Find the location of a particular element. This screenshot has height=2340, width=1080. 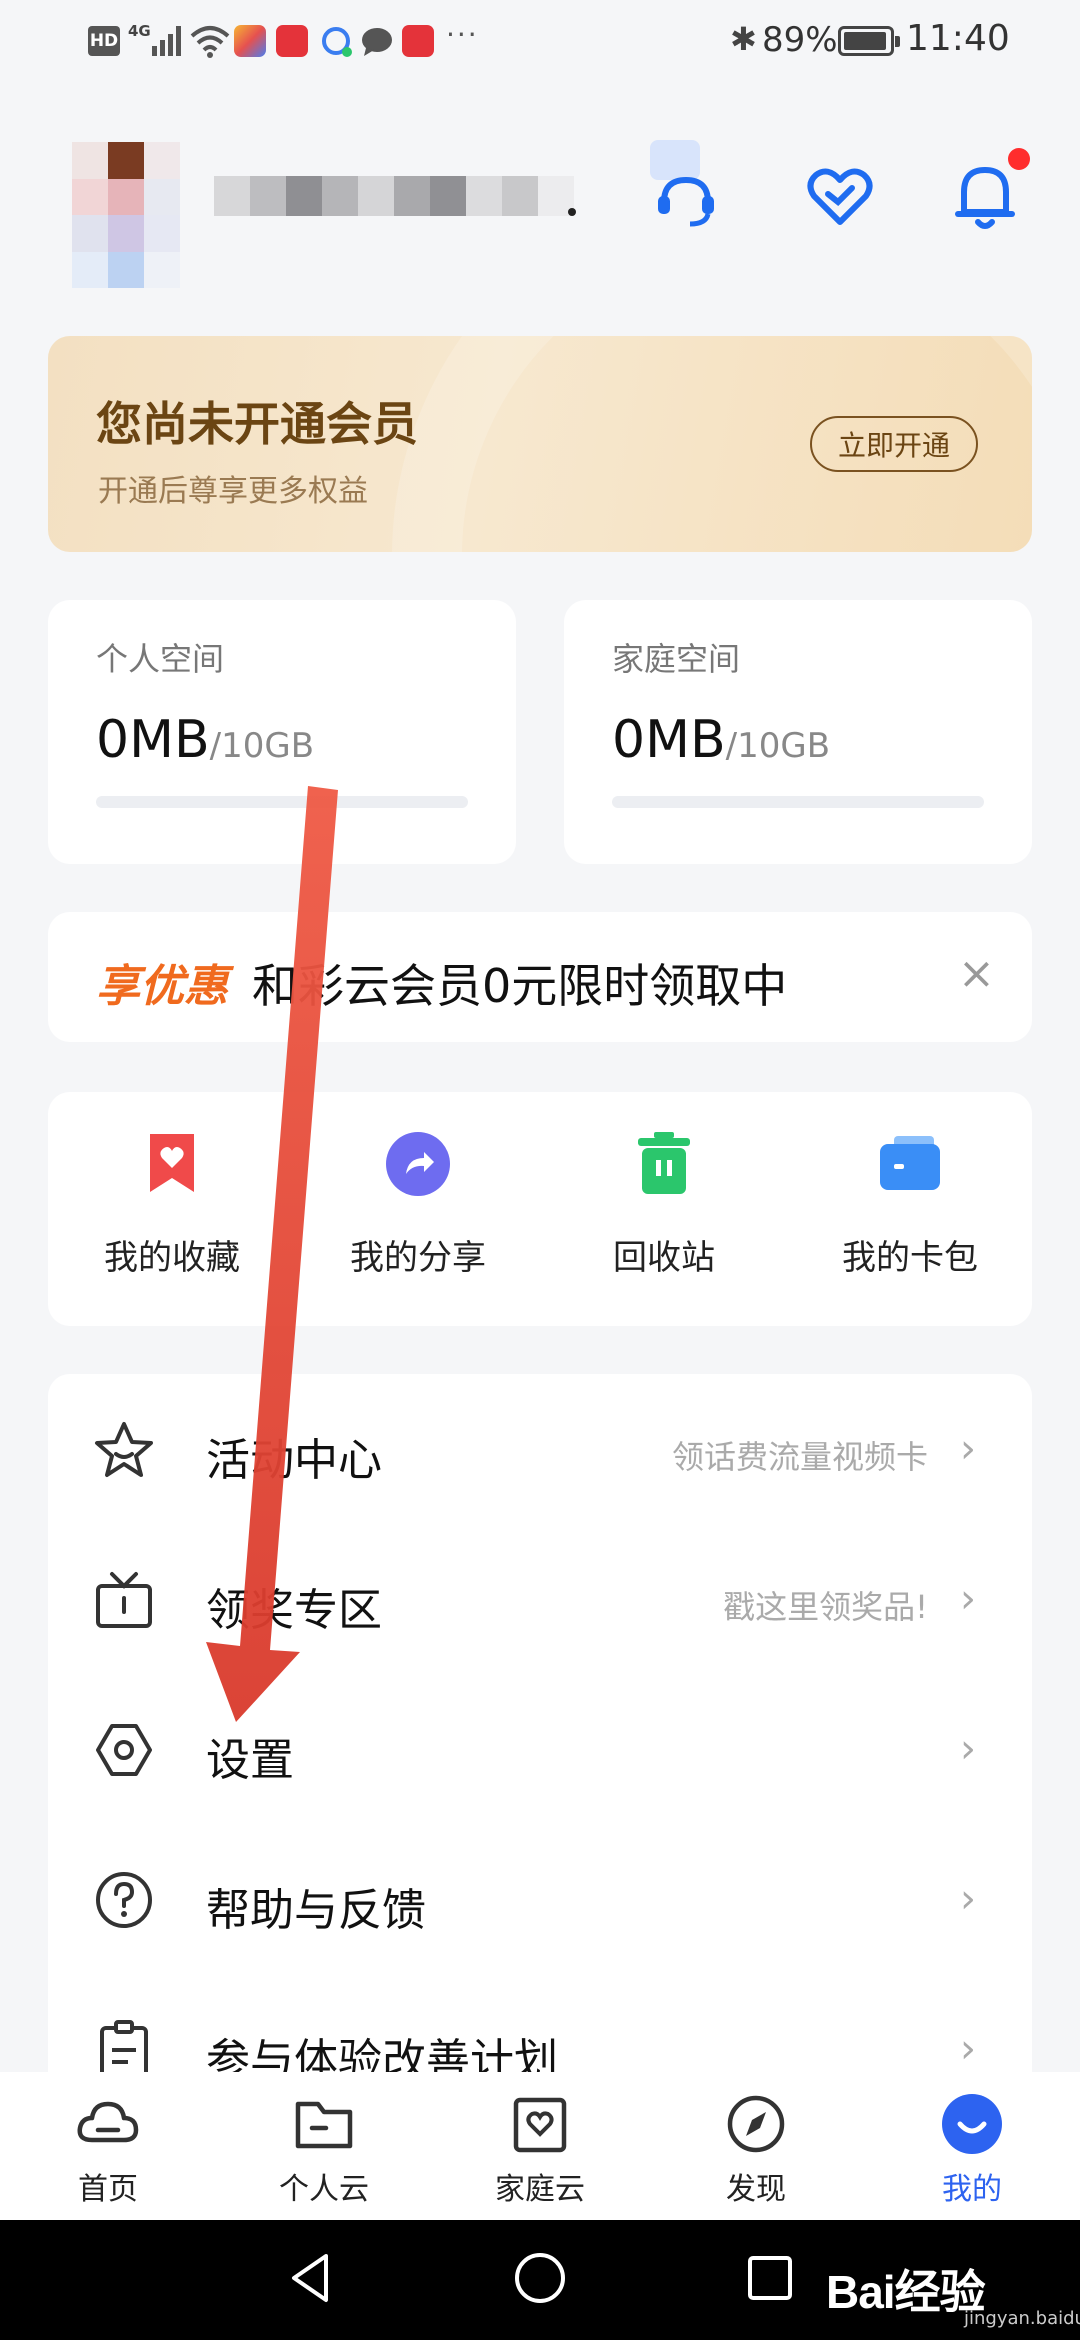

hd-icon: HD is located at coordinates (104, 41).